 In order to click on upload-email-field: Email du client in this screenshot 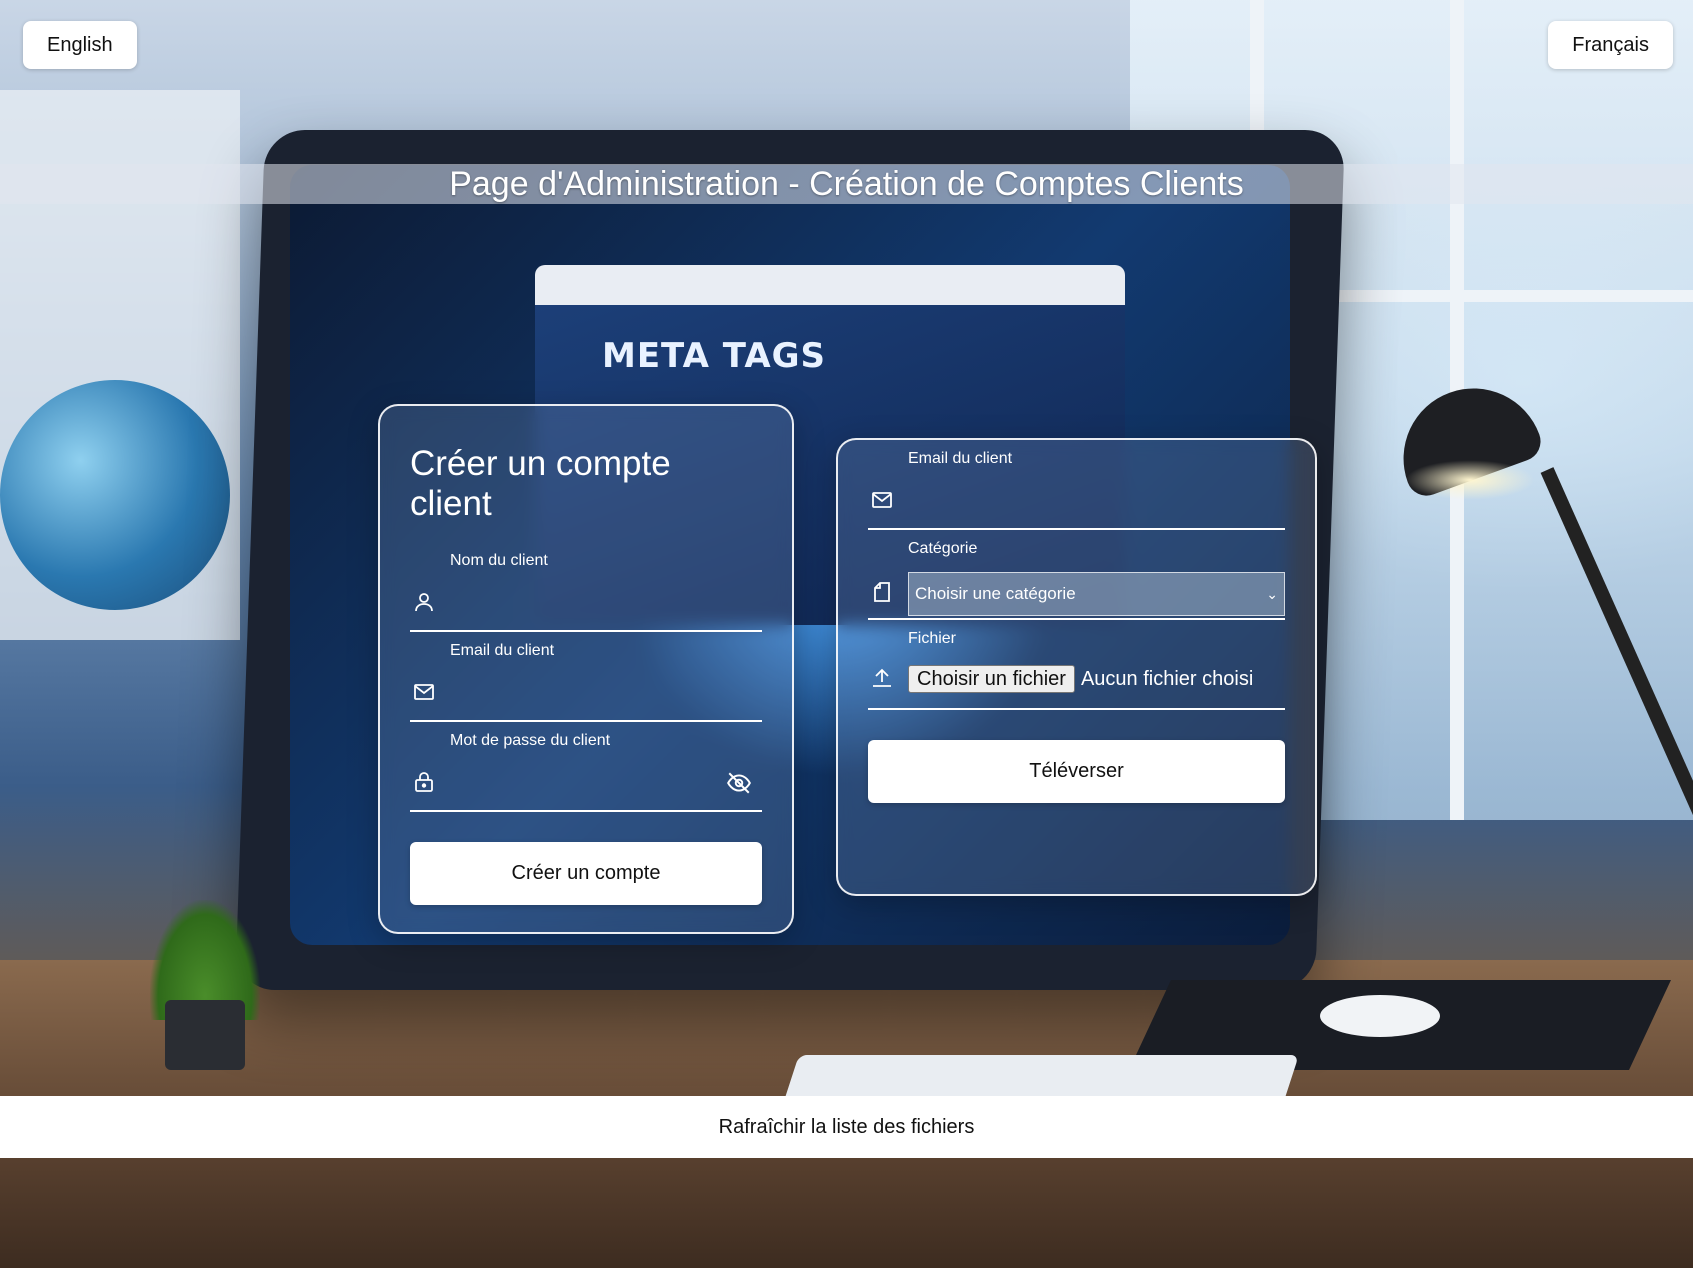, I will do `click(1076, 485)`.